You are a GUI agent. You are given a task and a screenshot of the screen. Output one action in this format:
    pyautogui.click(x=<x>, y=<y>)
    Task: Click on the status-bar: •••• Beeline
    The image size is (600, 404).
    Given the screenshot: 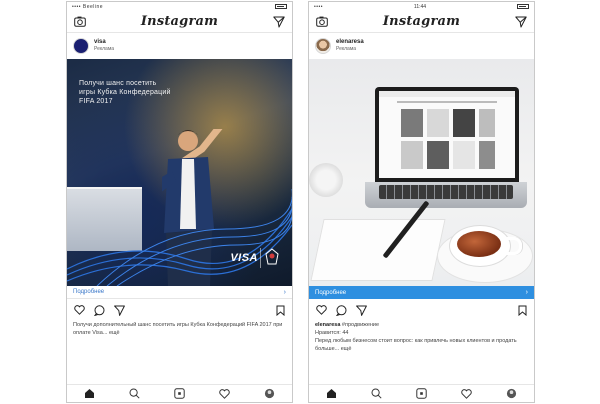 What is the action you would take?
    pyautogui.click(x=179, y=6)
    